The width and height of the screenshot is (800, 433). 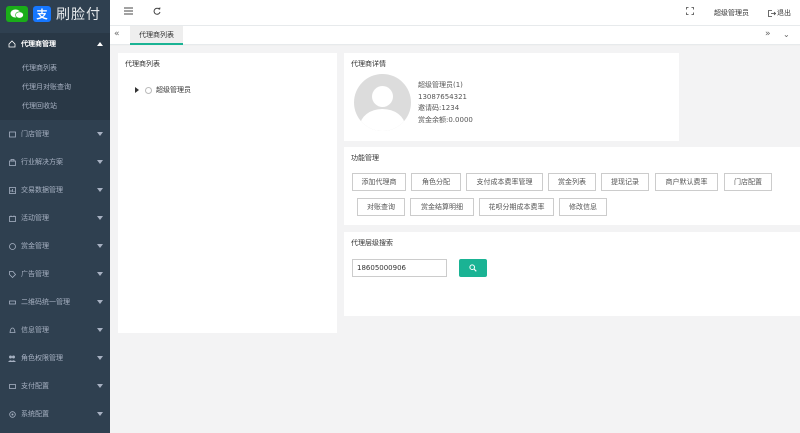 I want to click on sidebar-item-industry-solutions: 行业解决方案, so click(x=55, y=162).